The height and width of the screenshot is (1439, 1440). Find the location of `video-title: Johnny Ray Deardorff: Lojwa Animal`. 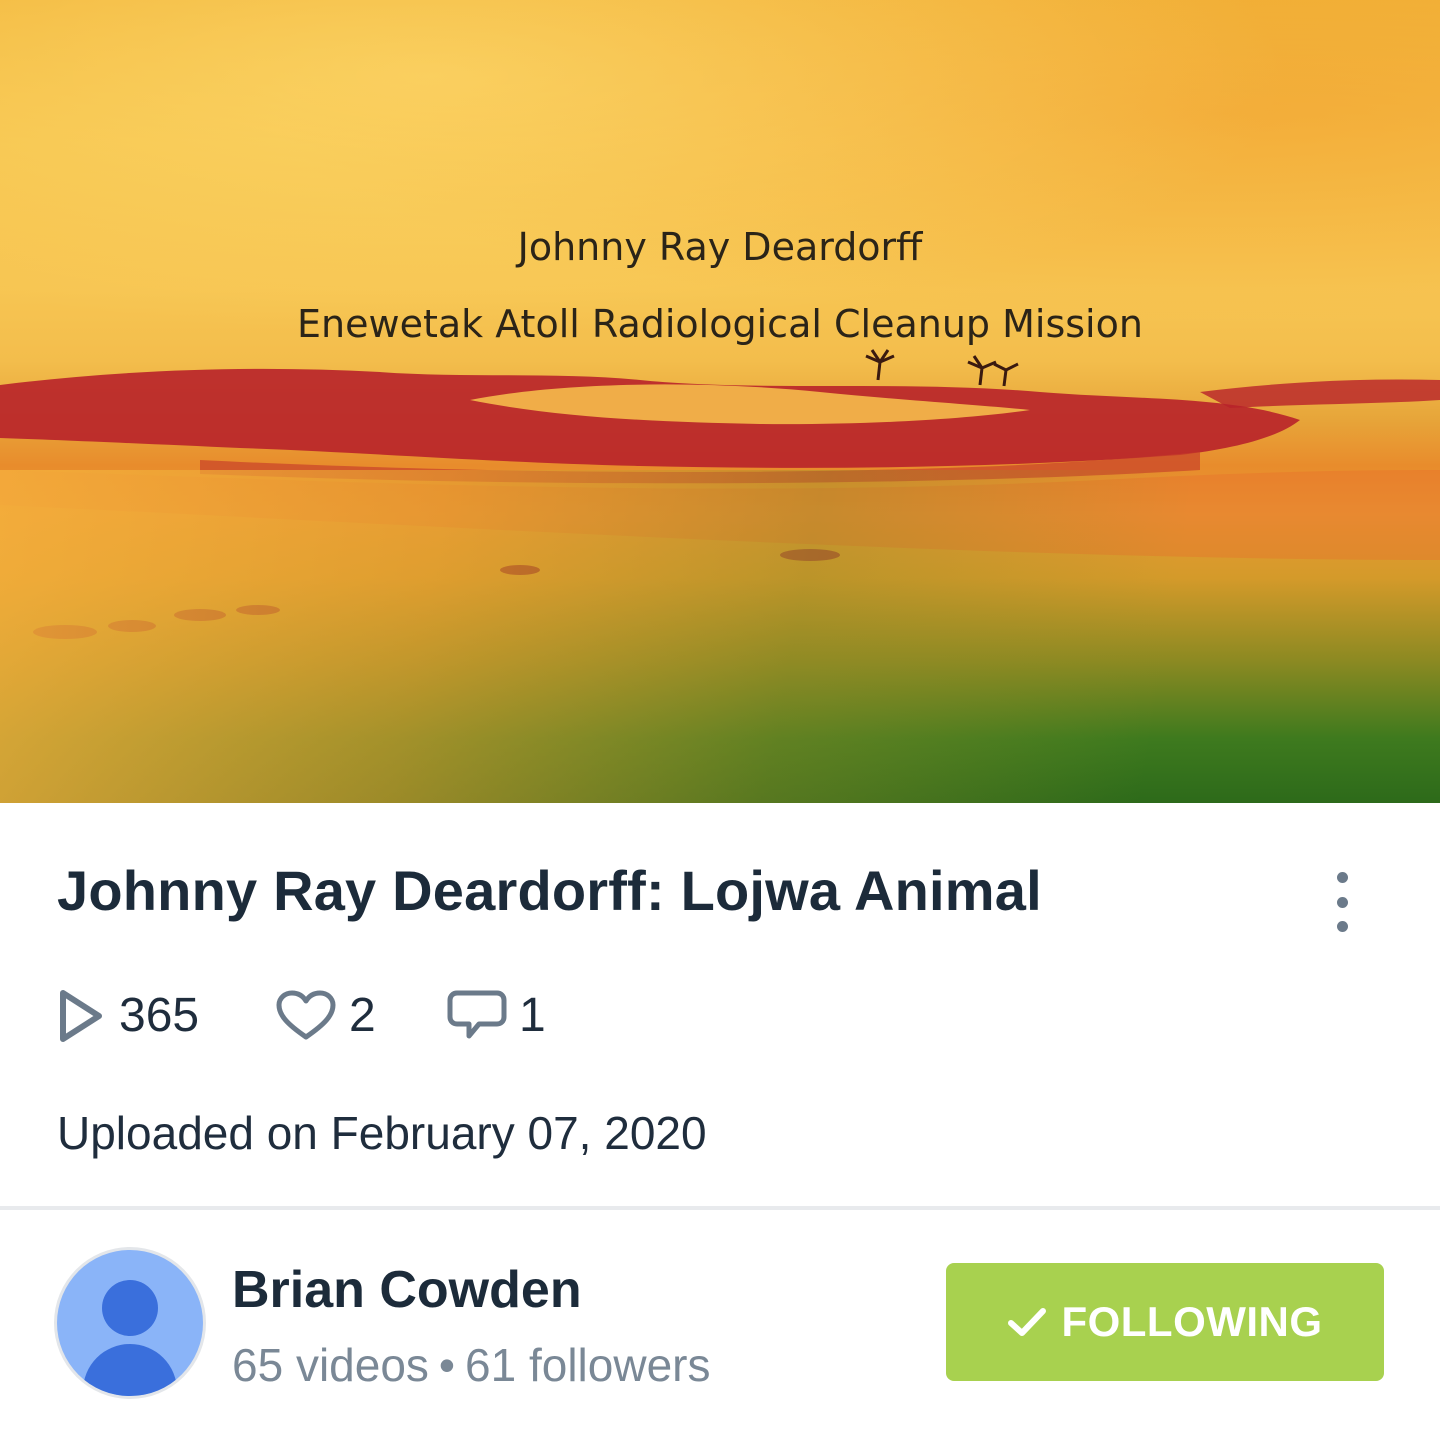

video-title: Johnny Ray Deardorff: Lojwa Animal is located at coordinates (549, 890).